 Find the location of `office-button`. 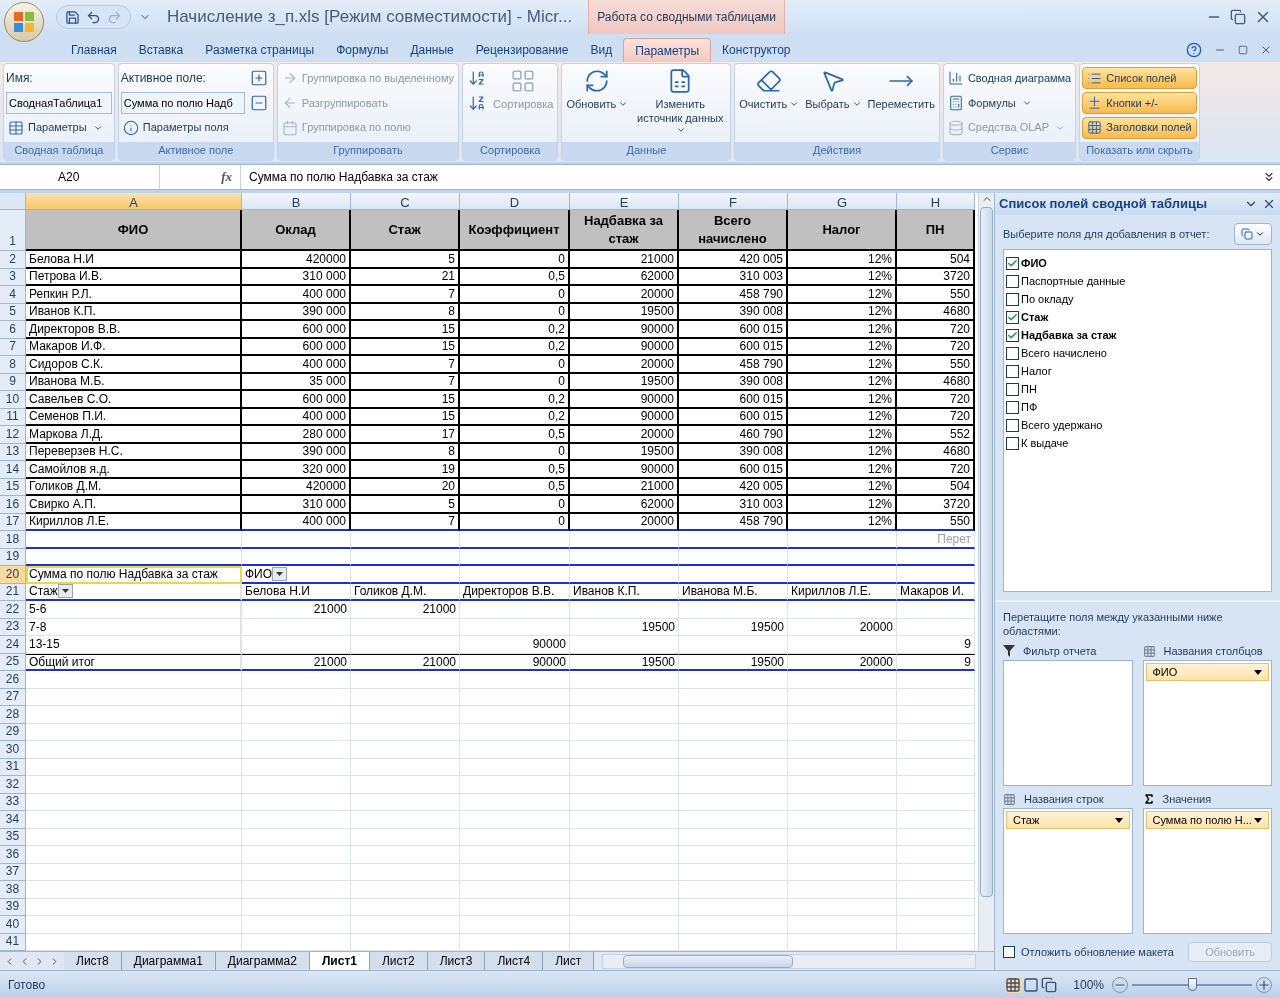

office-button is located at coordinates (24, 22).